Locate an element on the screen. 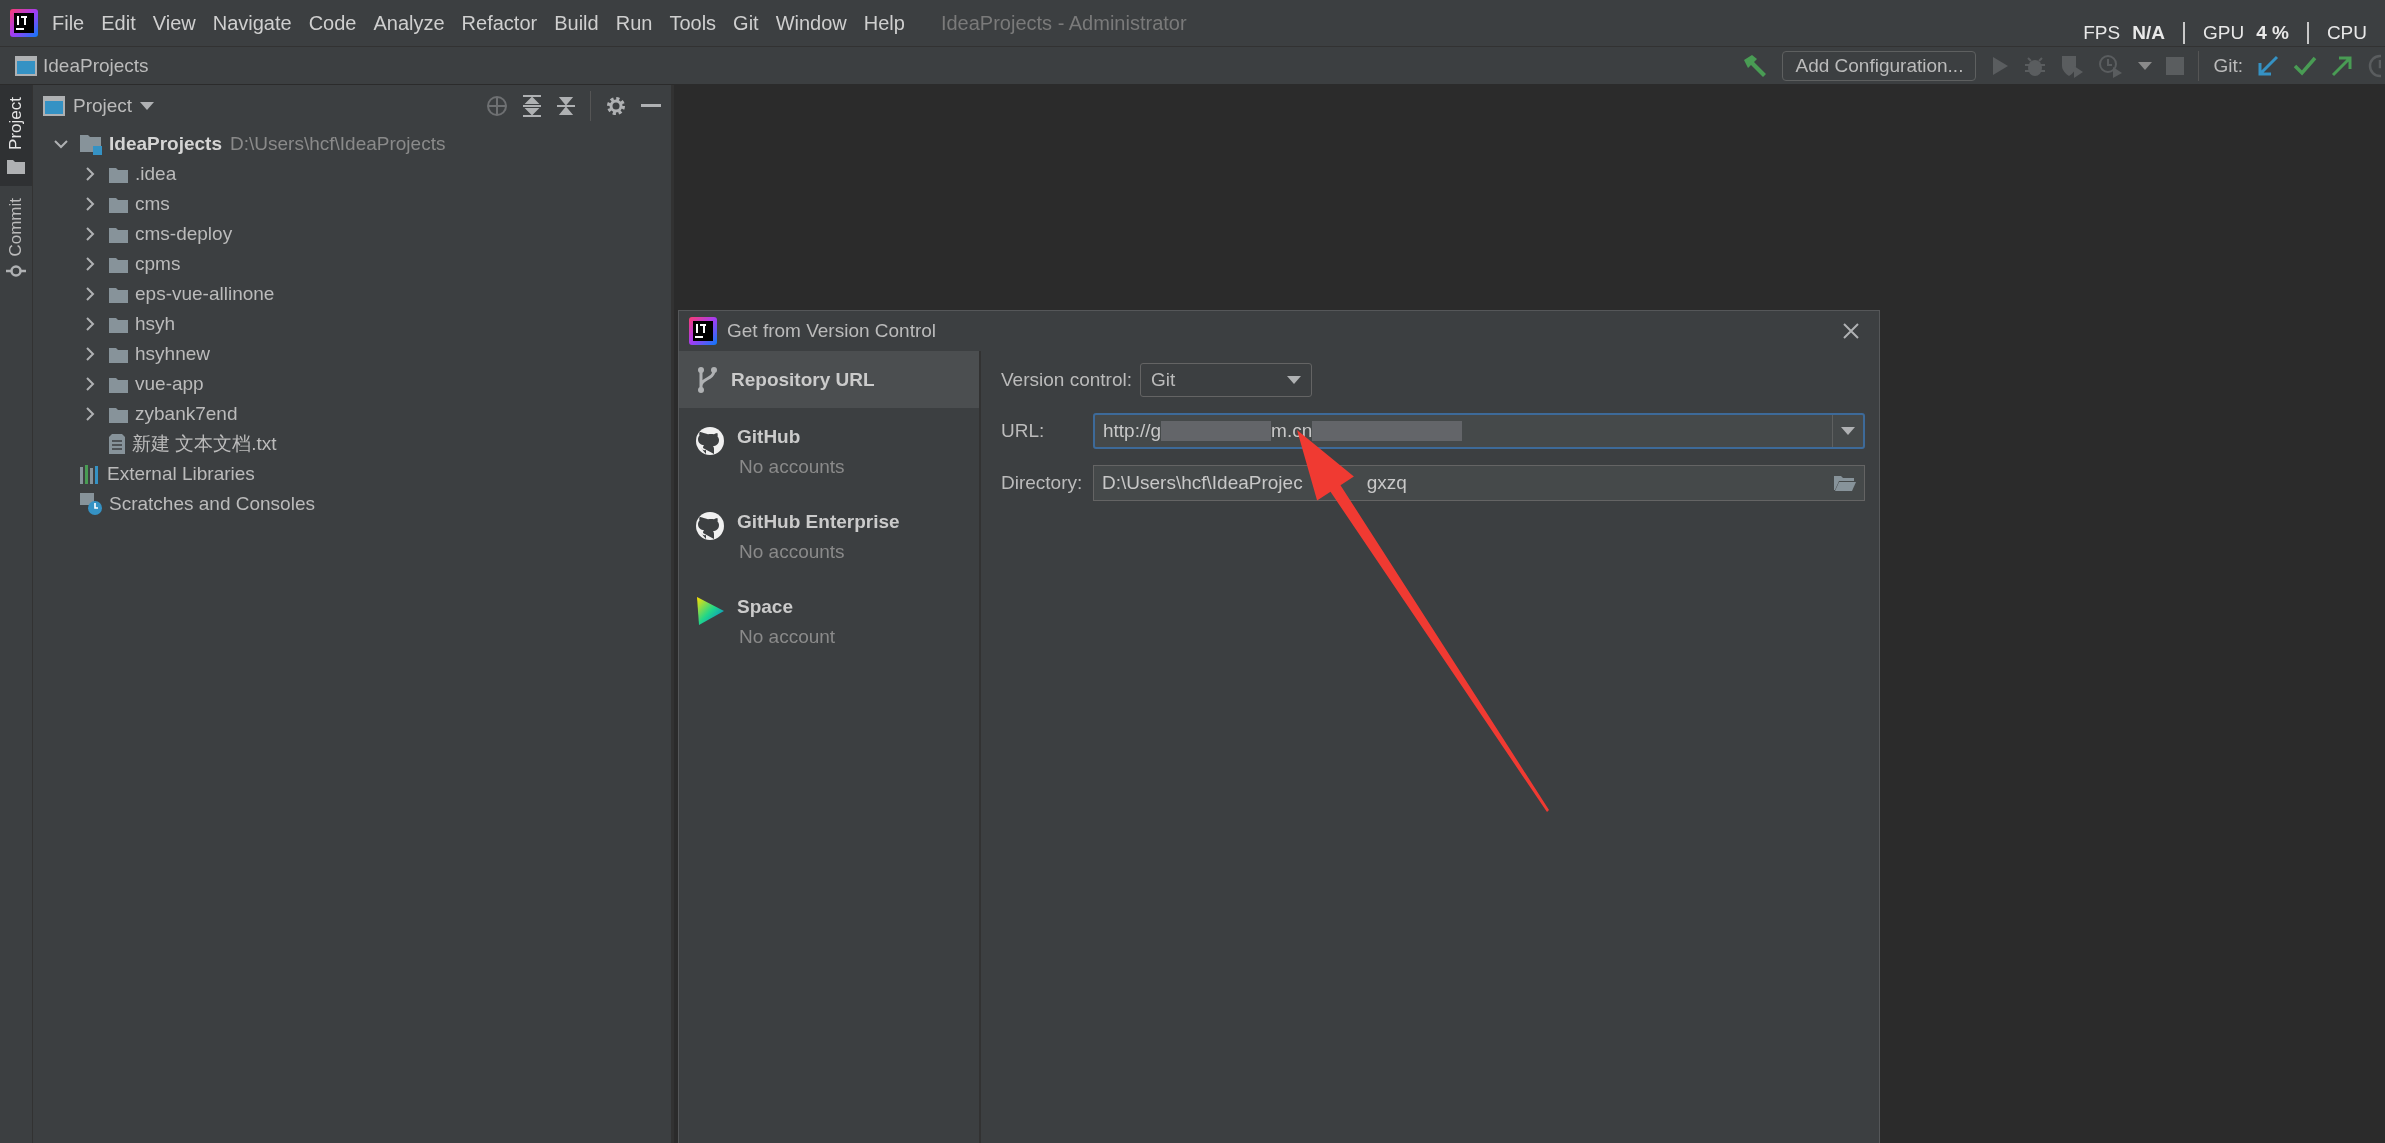 The width and height of the screenshot is (2385, 1143). tree-item: cms-deploy is located at coordinates (184, 234).